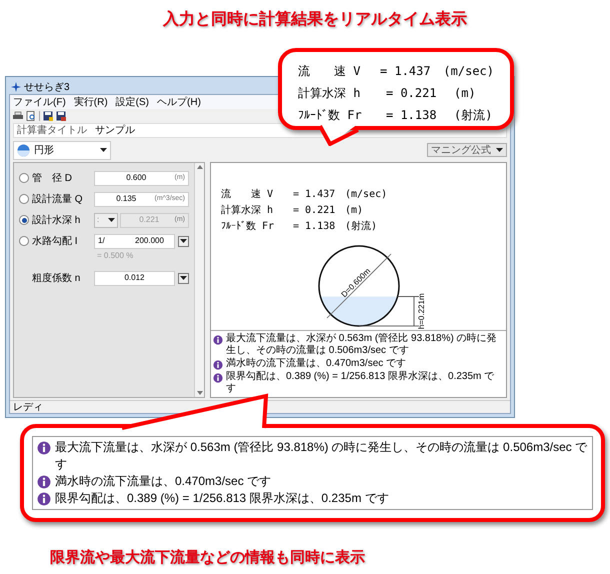  What do you see at coordinates (52, 179) in the screenshot?
I see `field-label: 管 径 D` at bounding box center [52, 179].